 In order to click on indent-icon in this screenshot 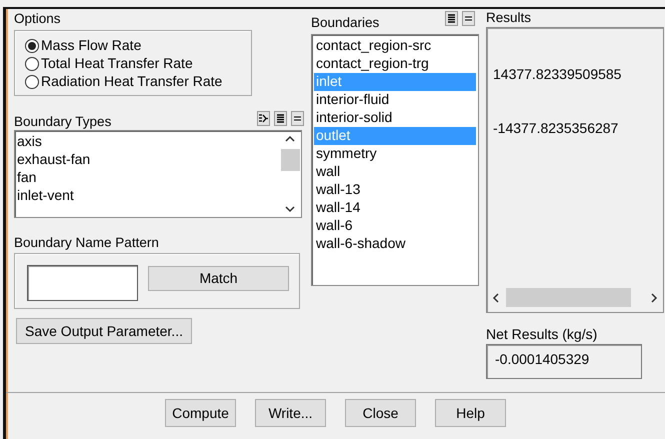, I will do `click(263, 118)`.